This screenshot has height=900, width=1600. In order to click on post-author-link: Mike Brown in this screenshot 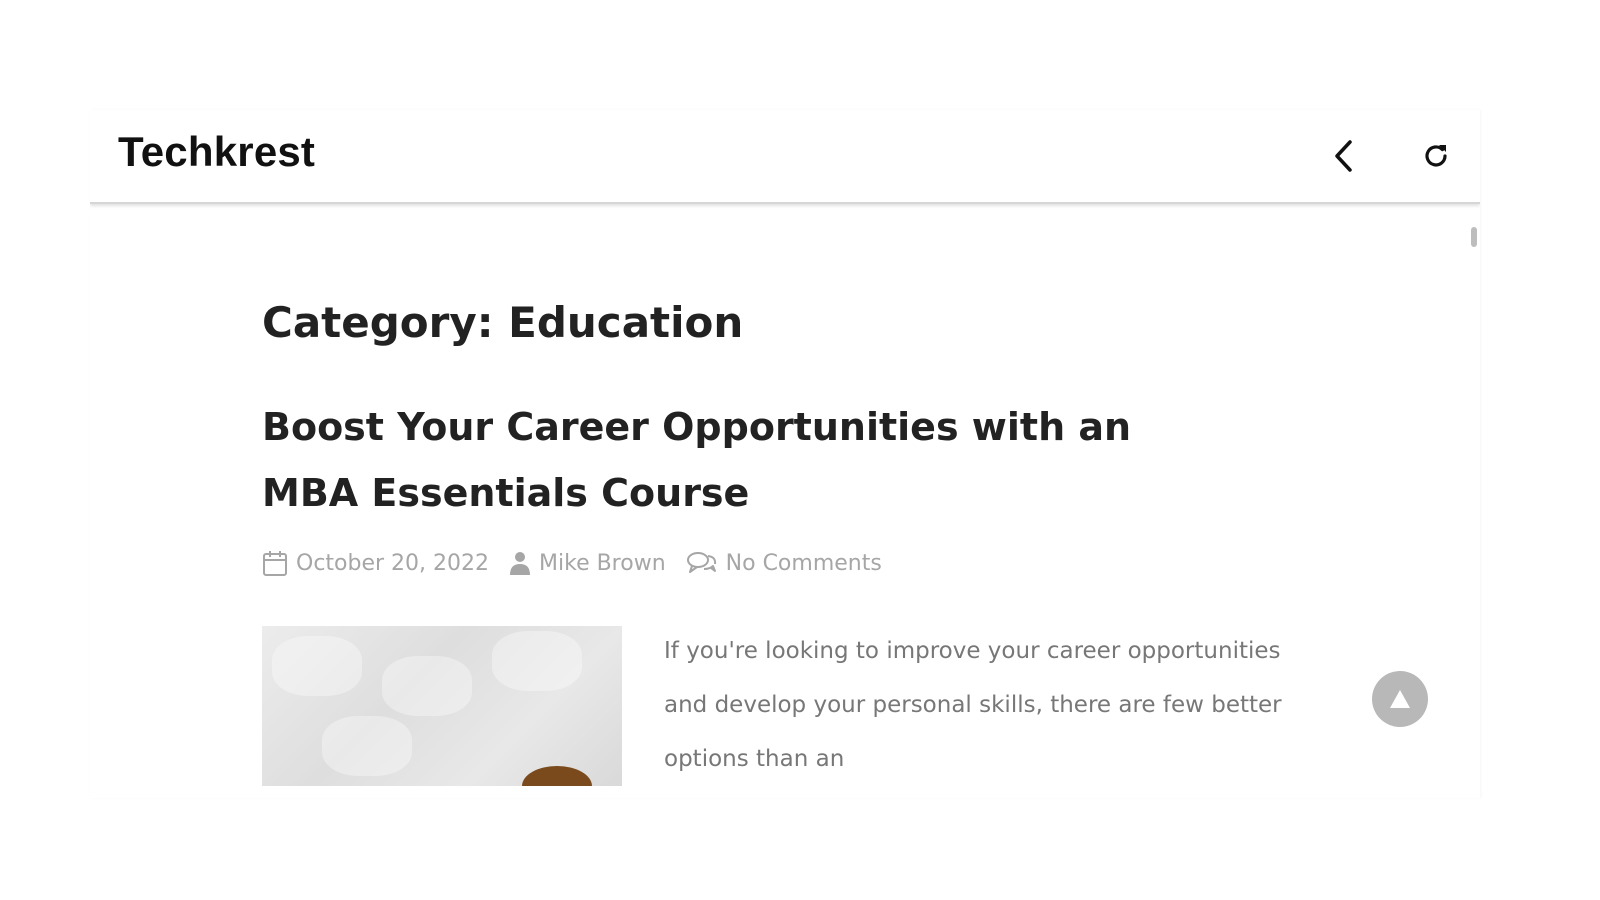, I will do `click(587, 563)`.